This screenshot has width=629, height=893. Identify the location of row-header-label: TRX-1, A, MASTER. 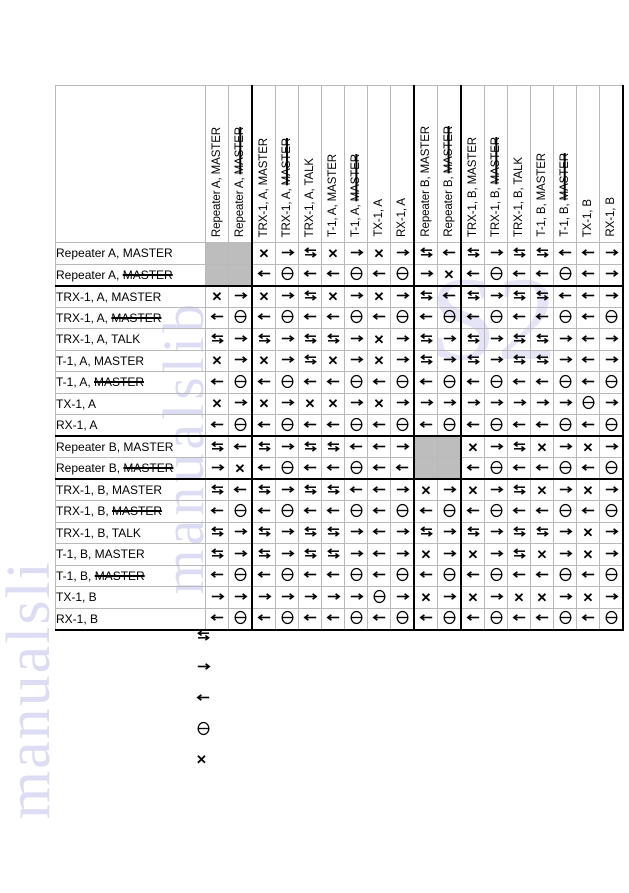
(130, 296).